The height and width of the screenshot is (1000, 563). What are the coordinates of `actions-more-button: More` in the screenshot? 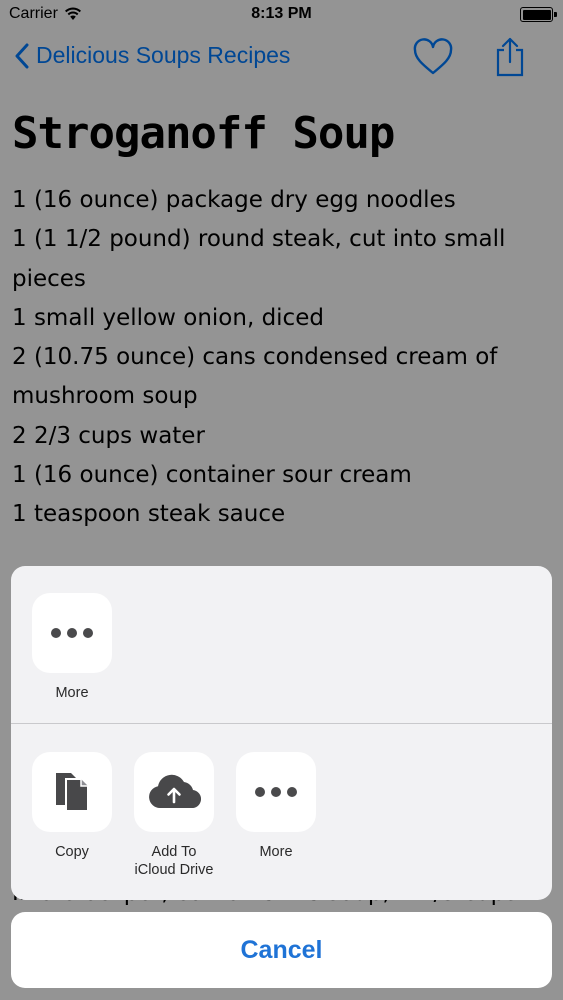 It's located at (276, 806).